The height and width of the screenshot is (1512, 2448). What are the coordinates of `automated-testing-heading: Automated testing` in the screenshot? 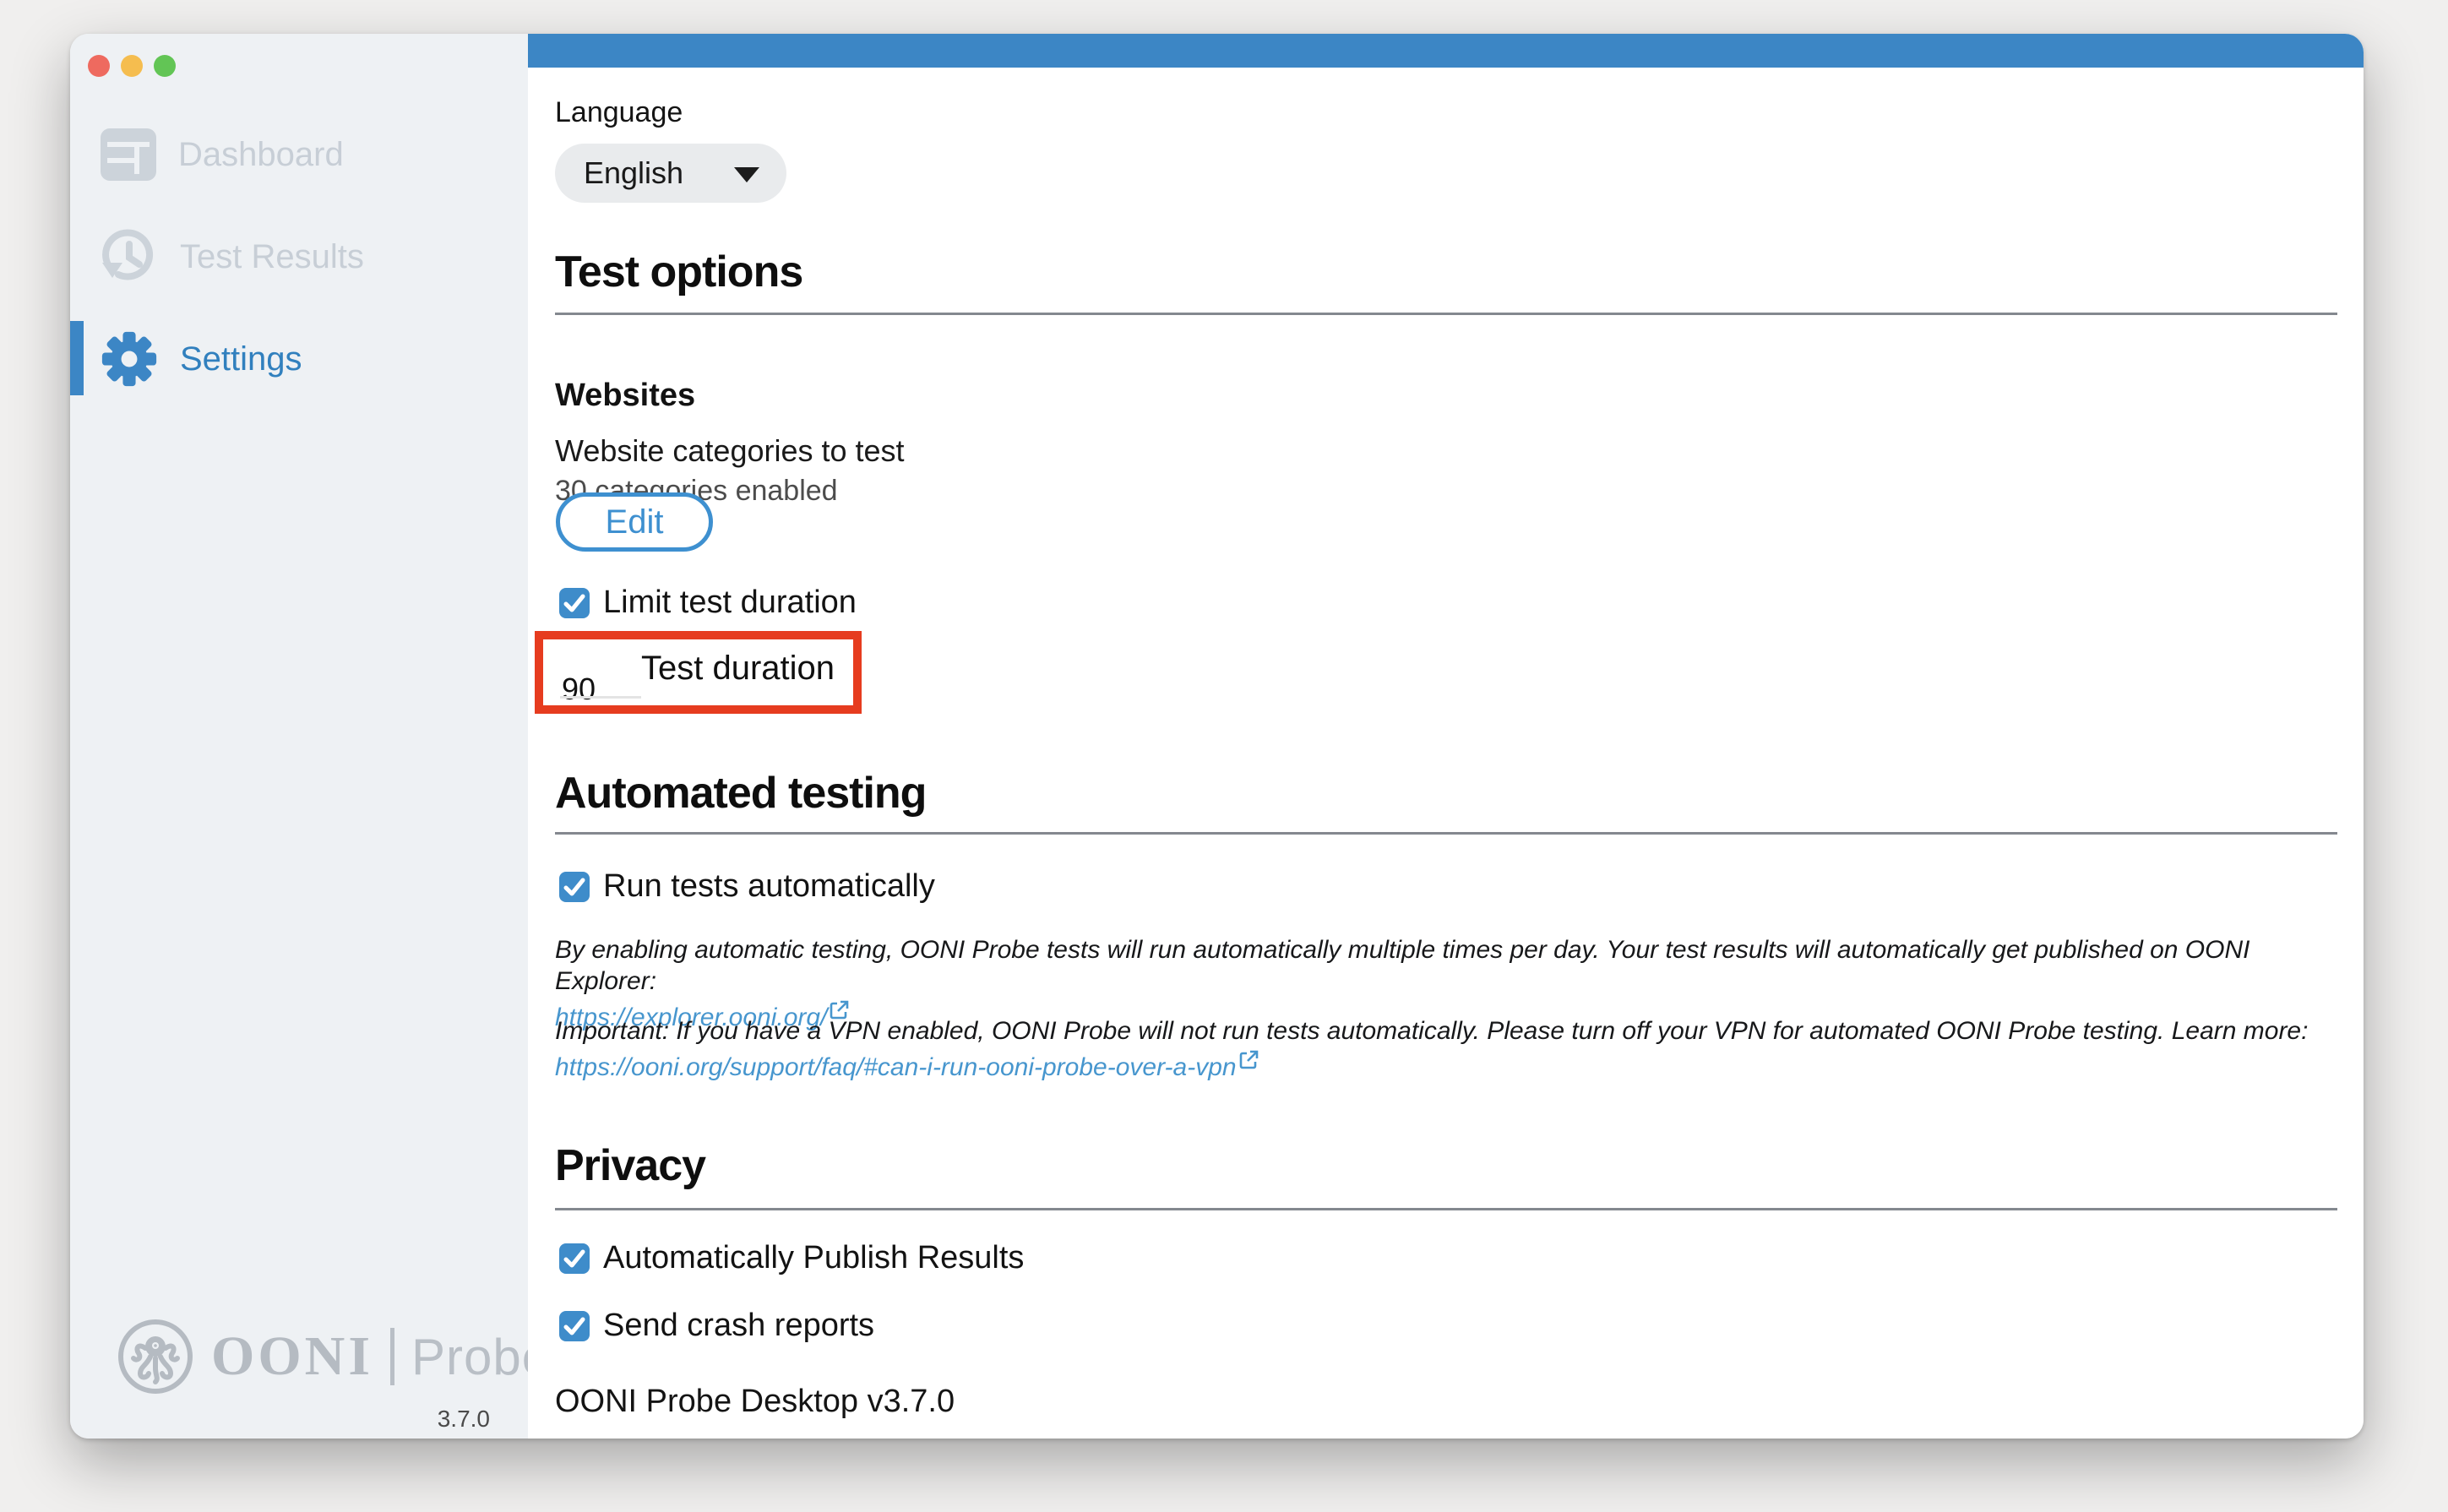 It's located at (741, 793).